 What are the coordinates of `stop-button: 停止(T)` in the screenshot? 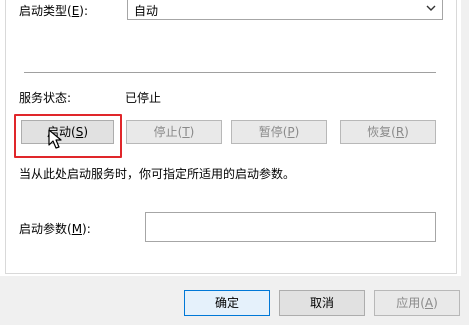 It's located at (174, 132).